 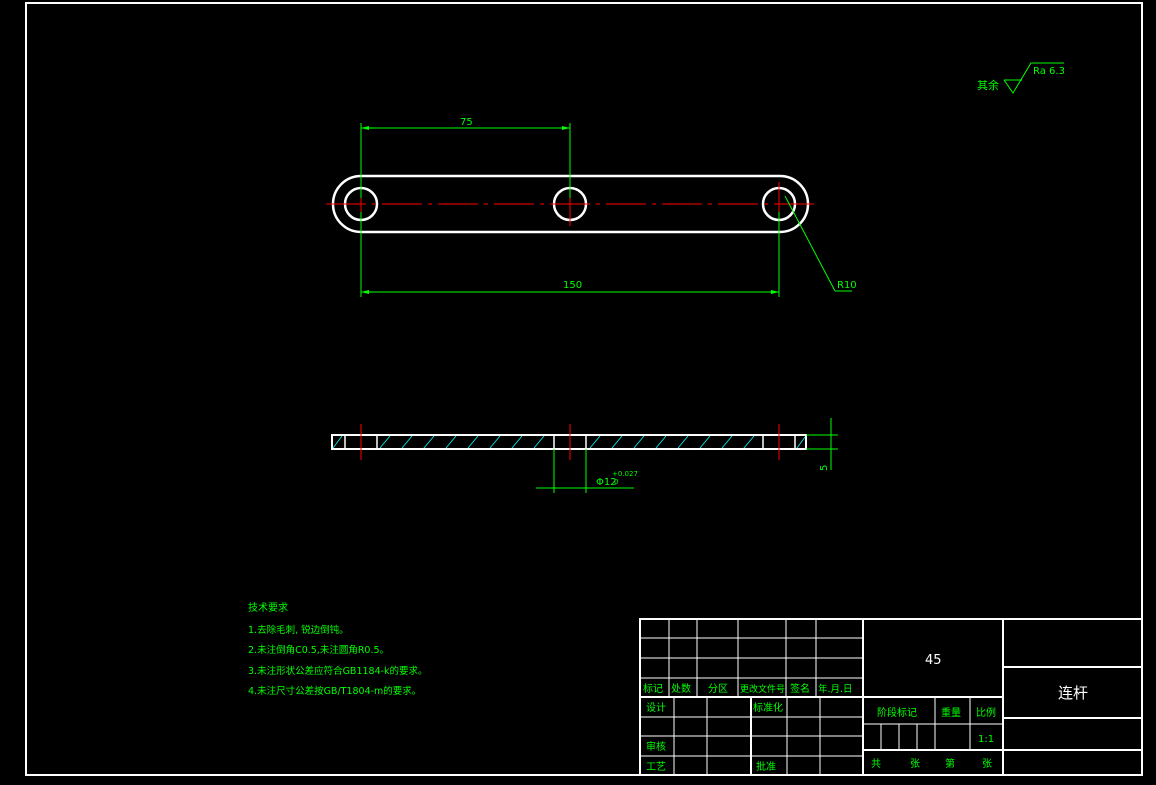 What do you see at coordinates (268, 607) in the screenshot?
I see `tech-title: 技术要求` at bounding box center [268, 607].